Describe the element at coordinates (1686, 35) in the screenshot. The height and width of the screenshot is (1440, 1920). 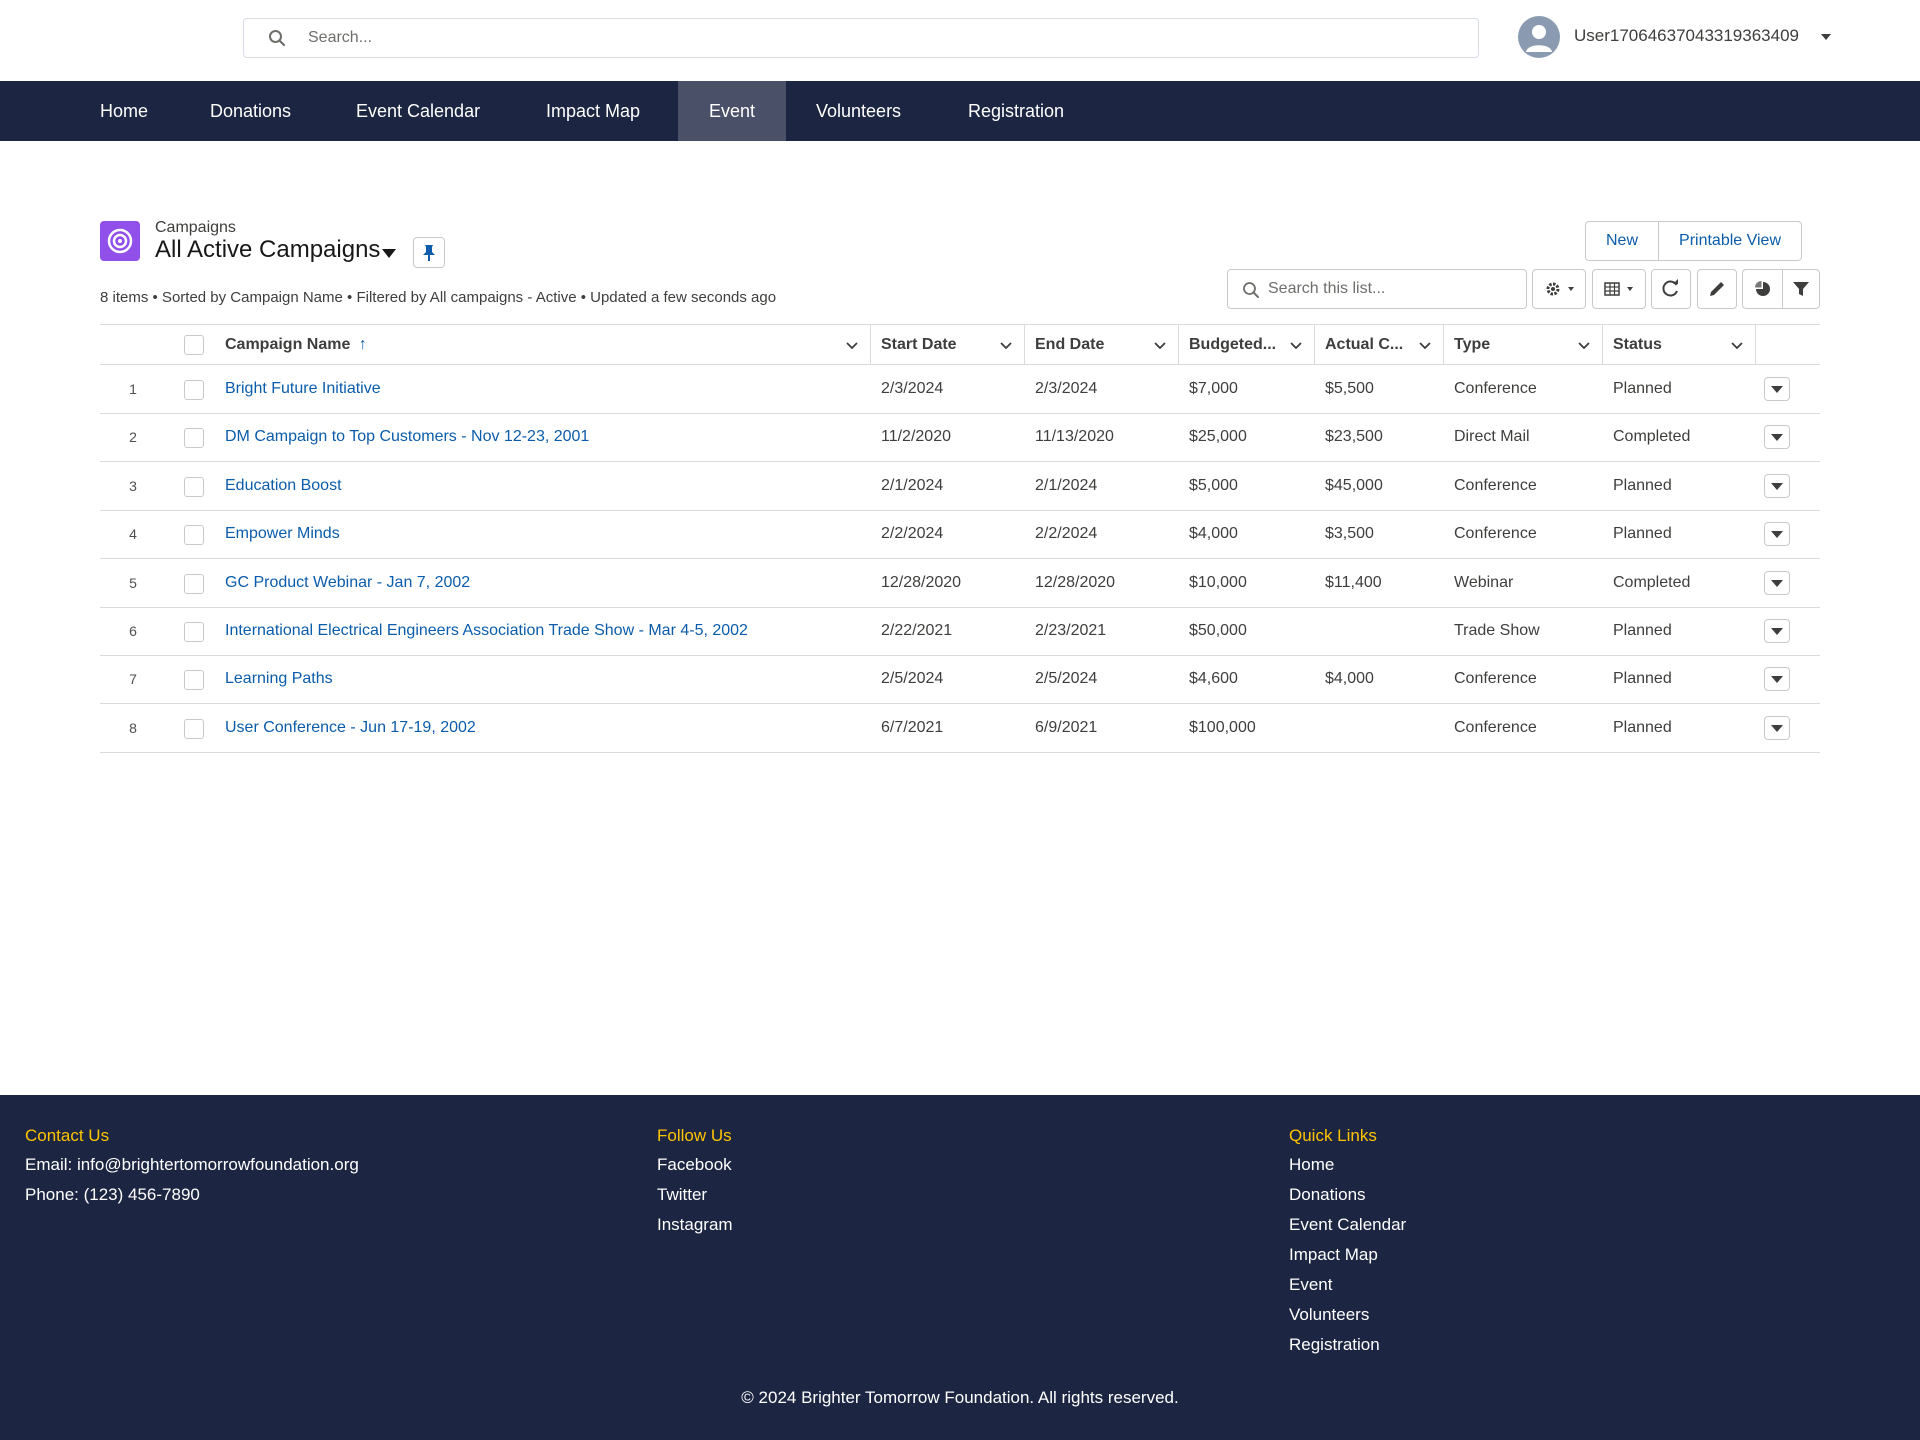
I see `username: User17064637043319363409` at that location.